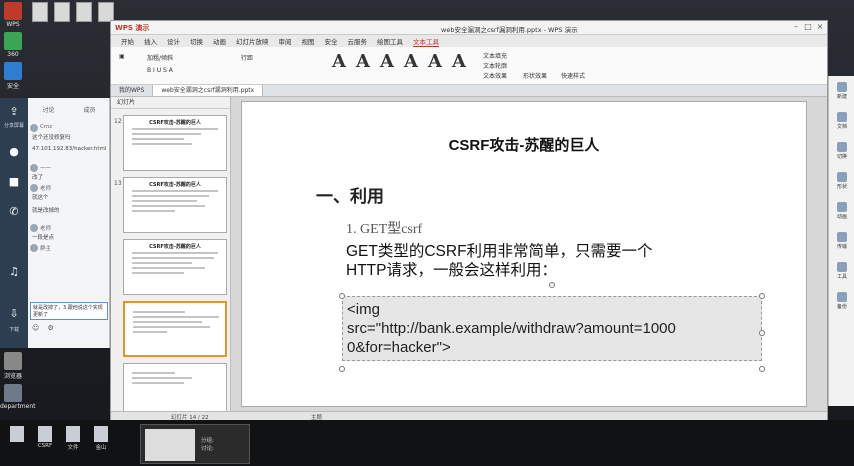 The width and height of the screenshot is (854, 466). I want to click on task-shape: 形状, so click(841, 181).